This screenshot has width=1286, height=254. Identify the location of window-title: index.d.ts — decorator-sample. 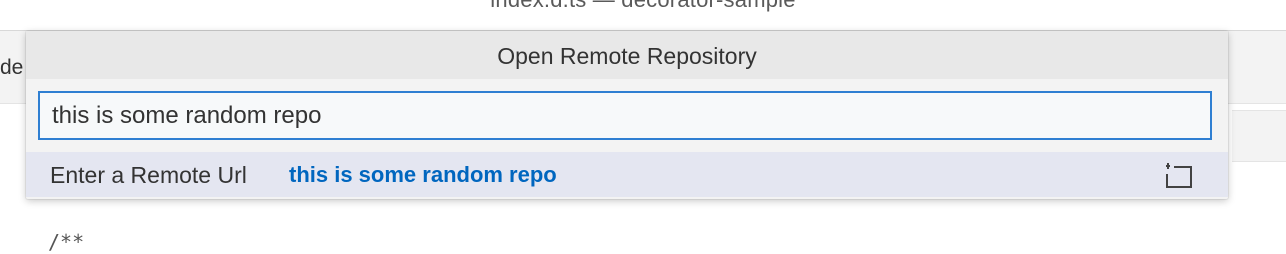
(643, 6).